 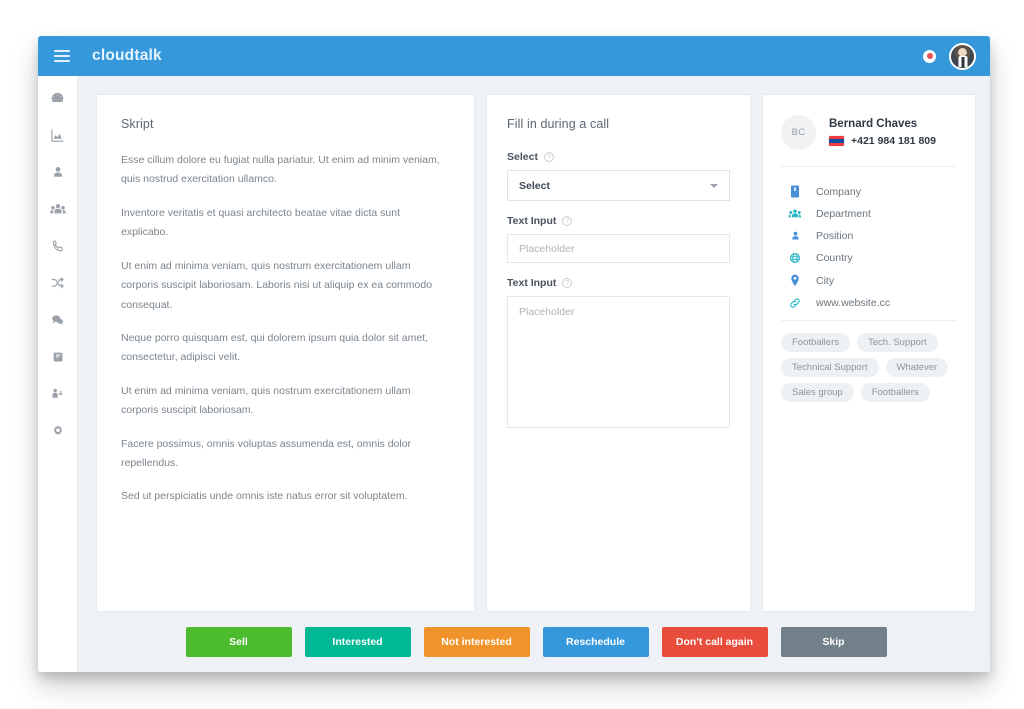 I want to click on pin-icon, so click(x=795, y=280).